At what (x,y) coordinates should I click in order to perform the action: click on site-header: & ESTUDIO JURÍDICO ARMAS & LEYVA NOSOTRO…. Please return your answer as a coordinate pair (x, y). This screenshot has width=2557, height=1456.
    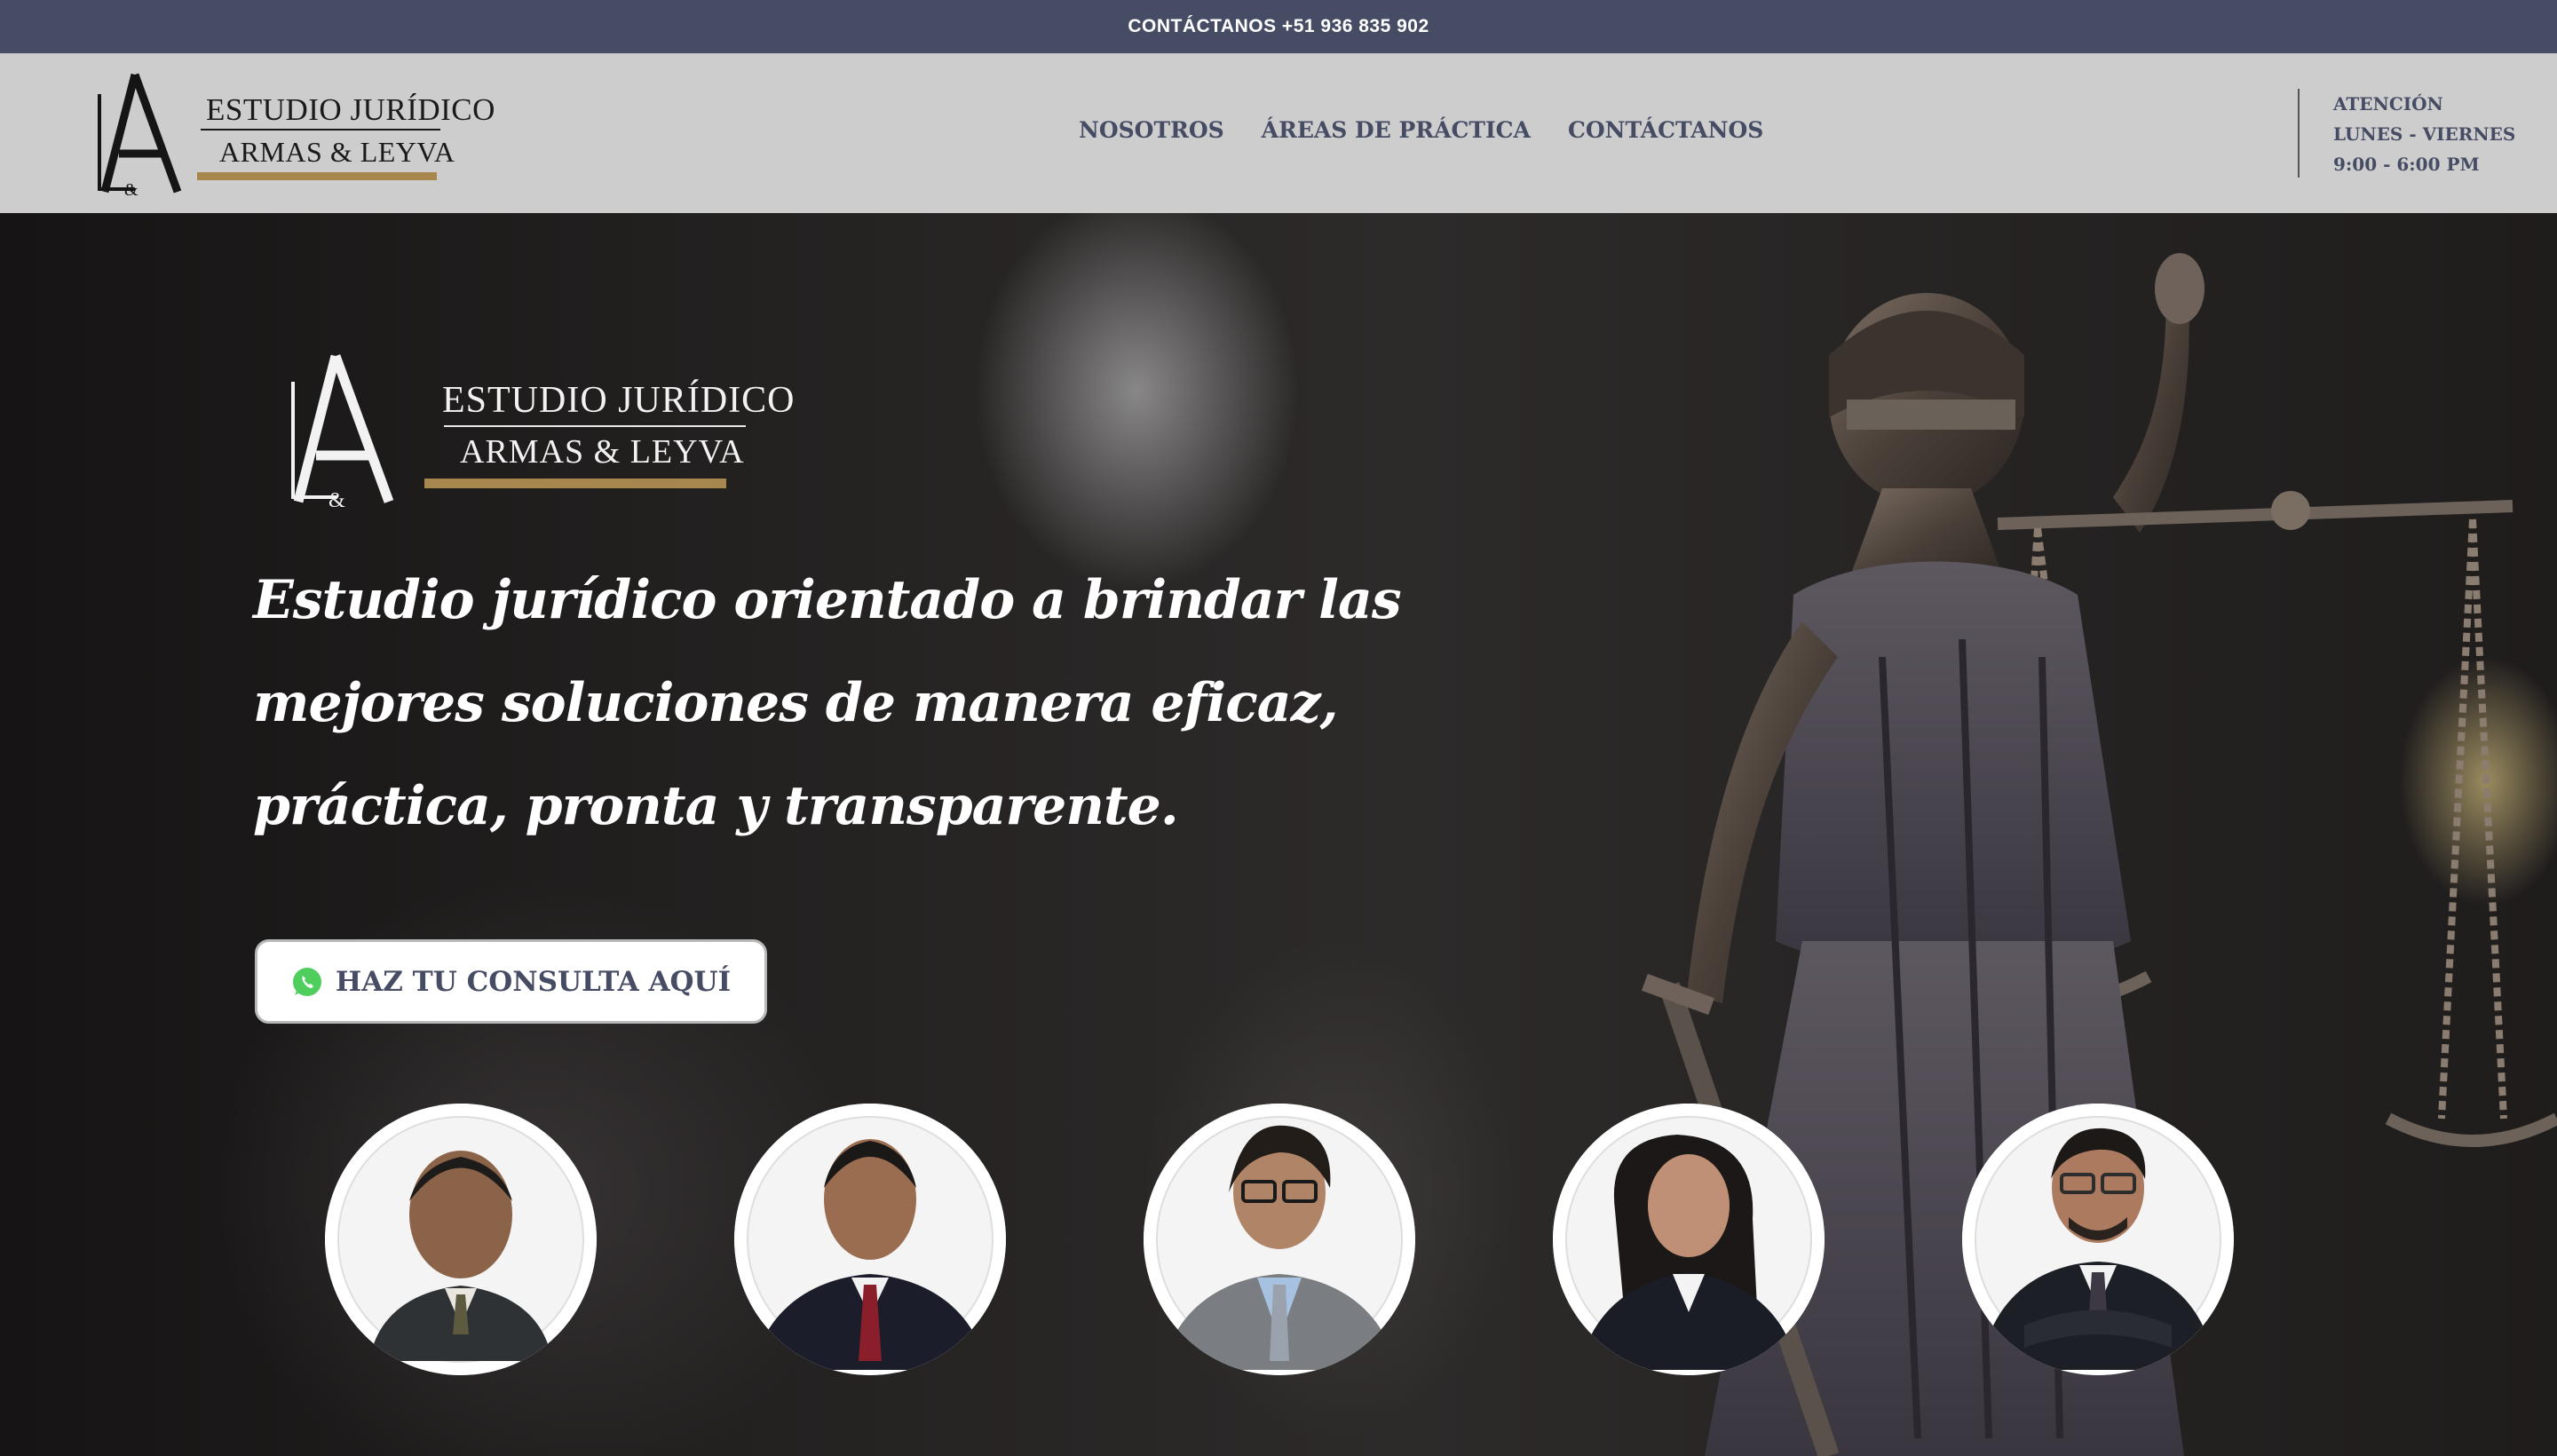
    Looking at the image, I should click on (1278, 133).